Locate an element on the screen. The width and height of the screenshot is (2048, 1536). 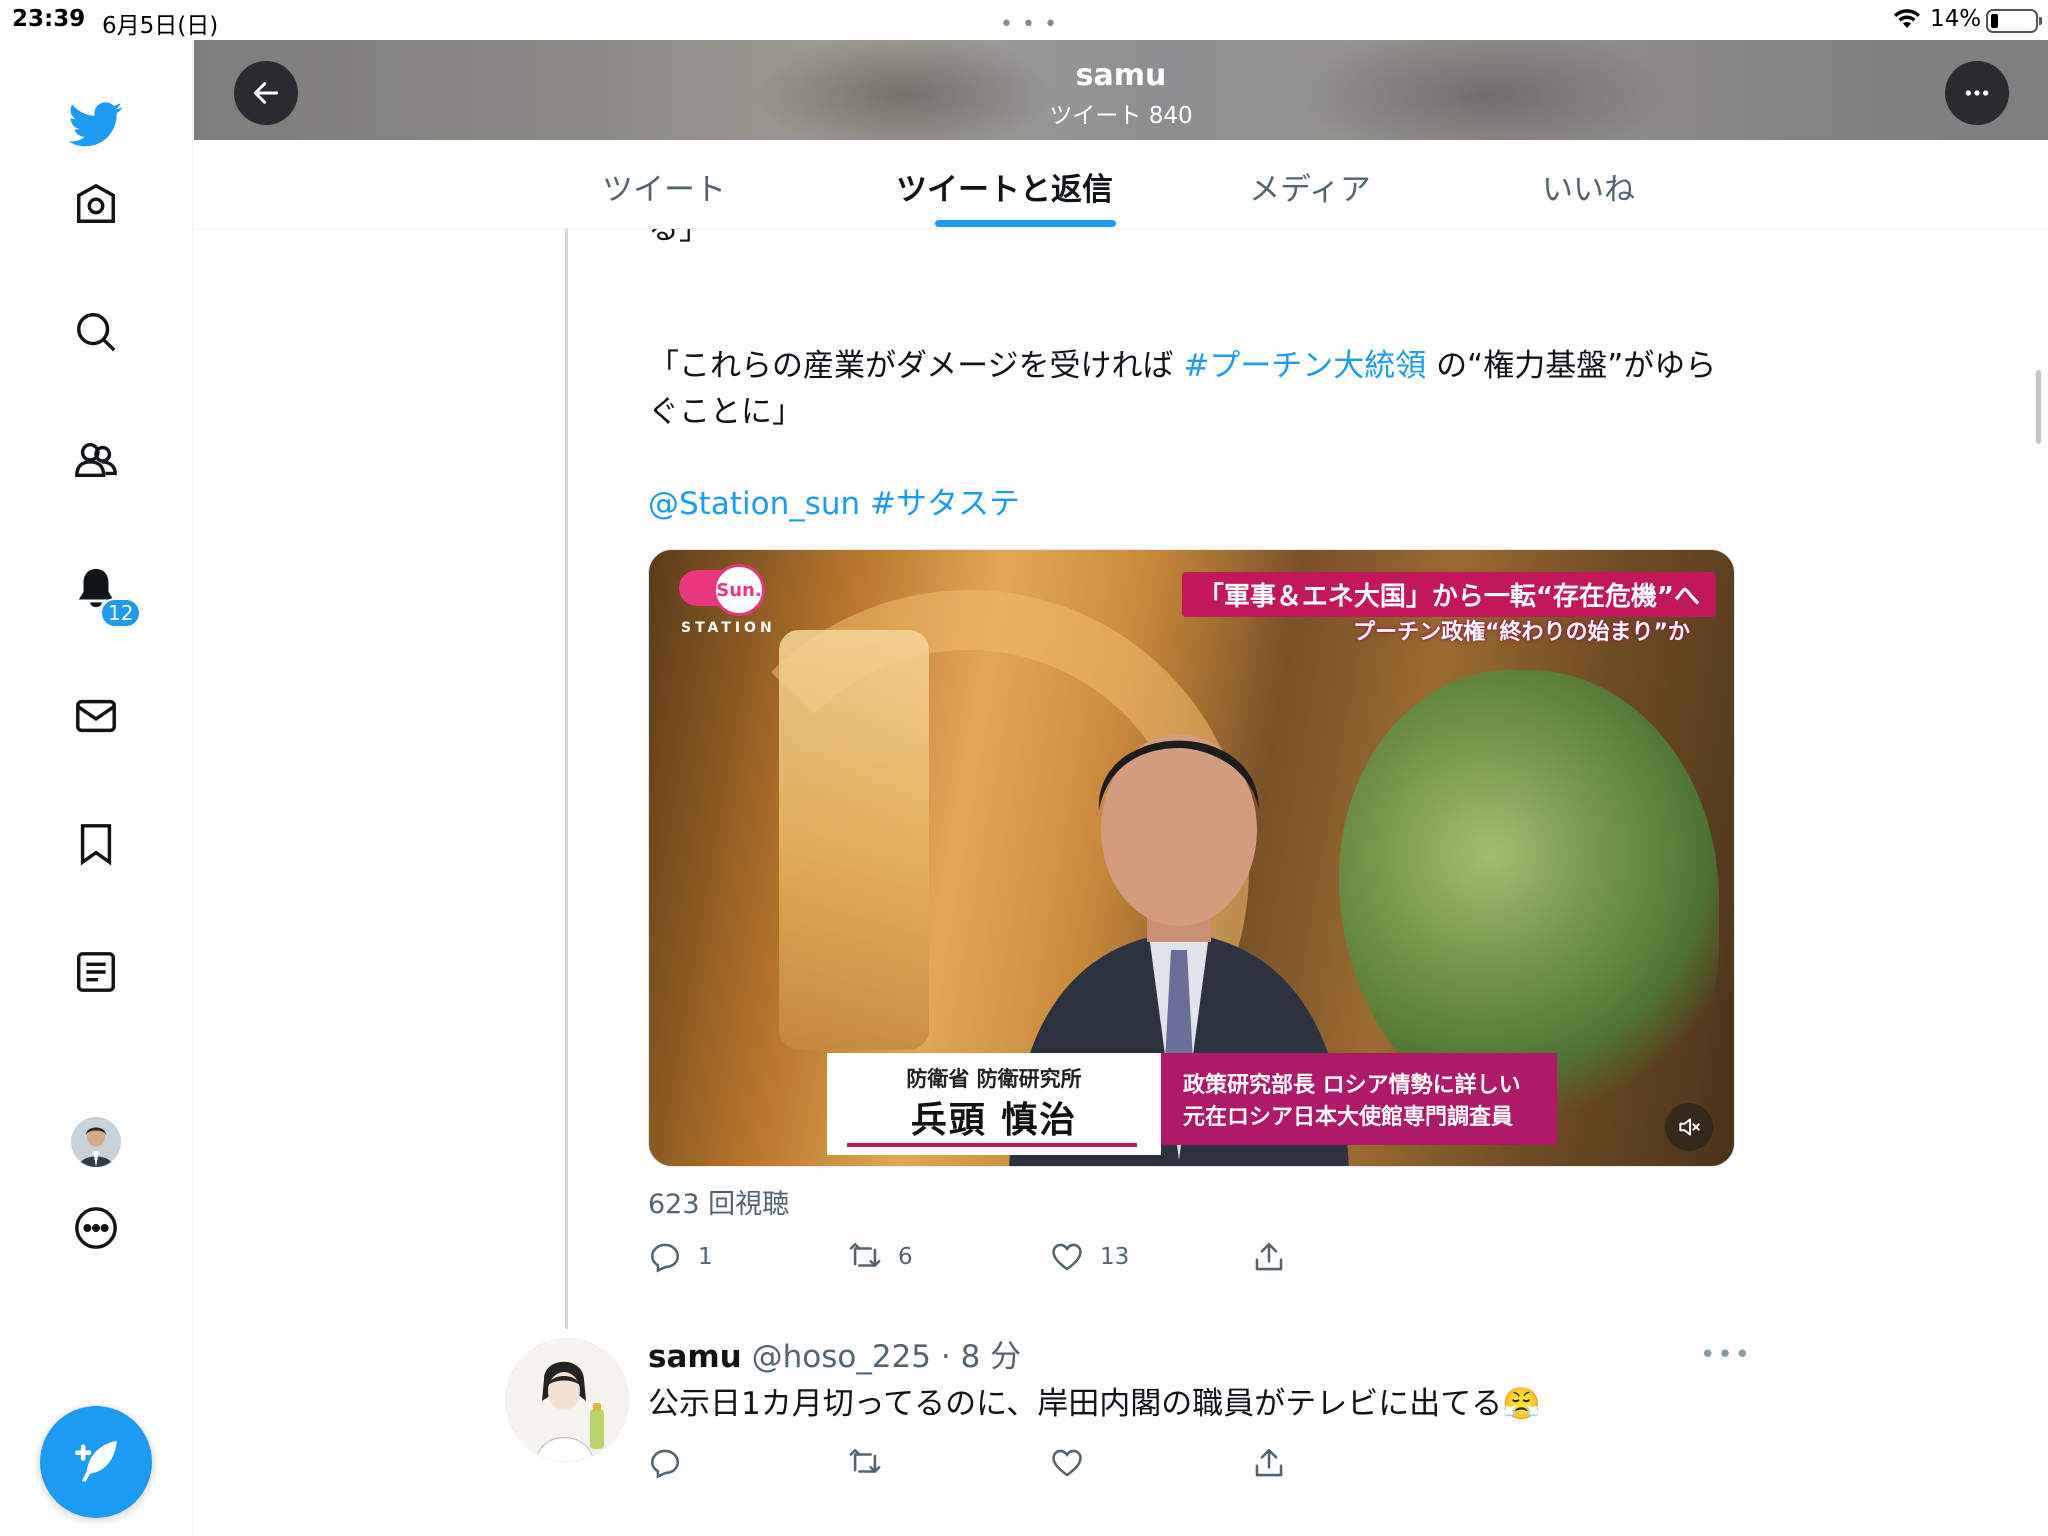
speaker-muted-icon is located at coordinates (1689, 1127).